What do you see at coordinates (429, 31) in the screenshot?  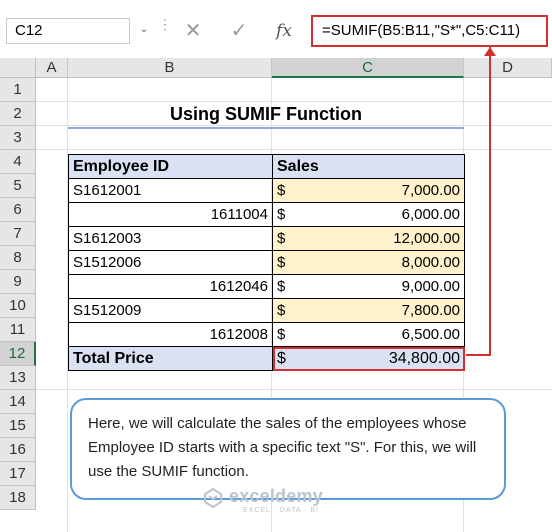 I see `formula-input: =SUMIF(B5:B11,"S*",C5:C11)` at bounding box center [429, 31].